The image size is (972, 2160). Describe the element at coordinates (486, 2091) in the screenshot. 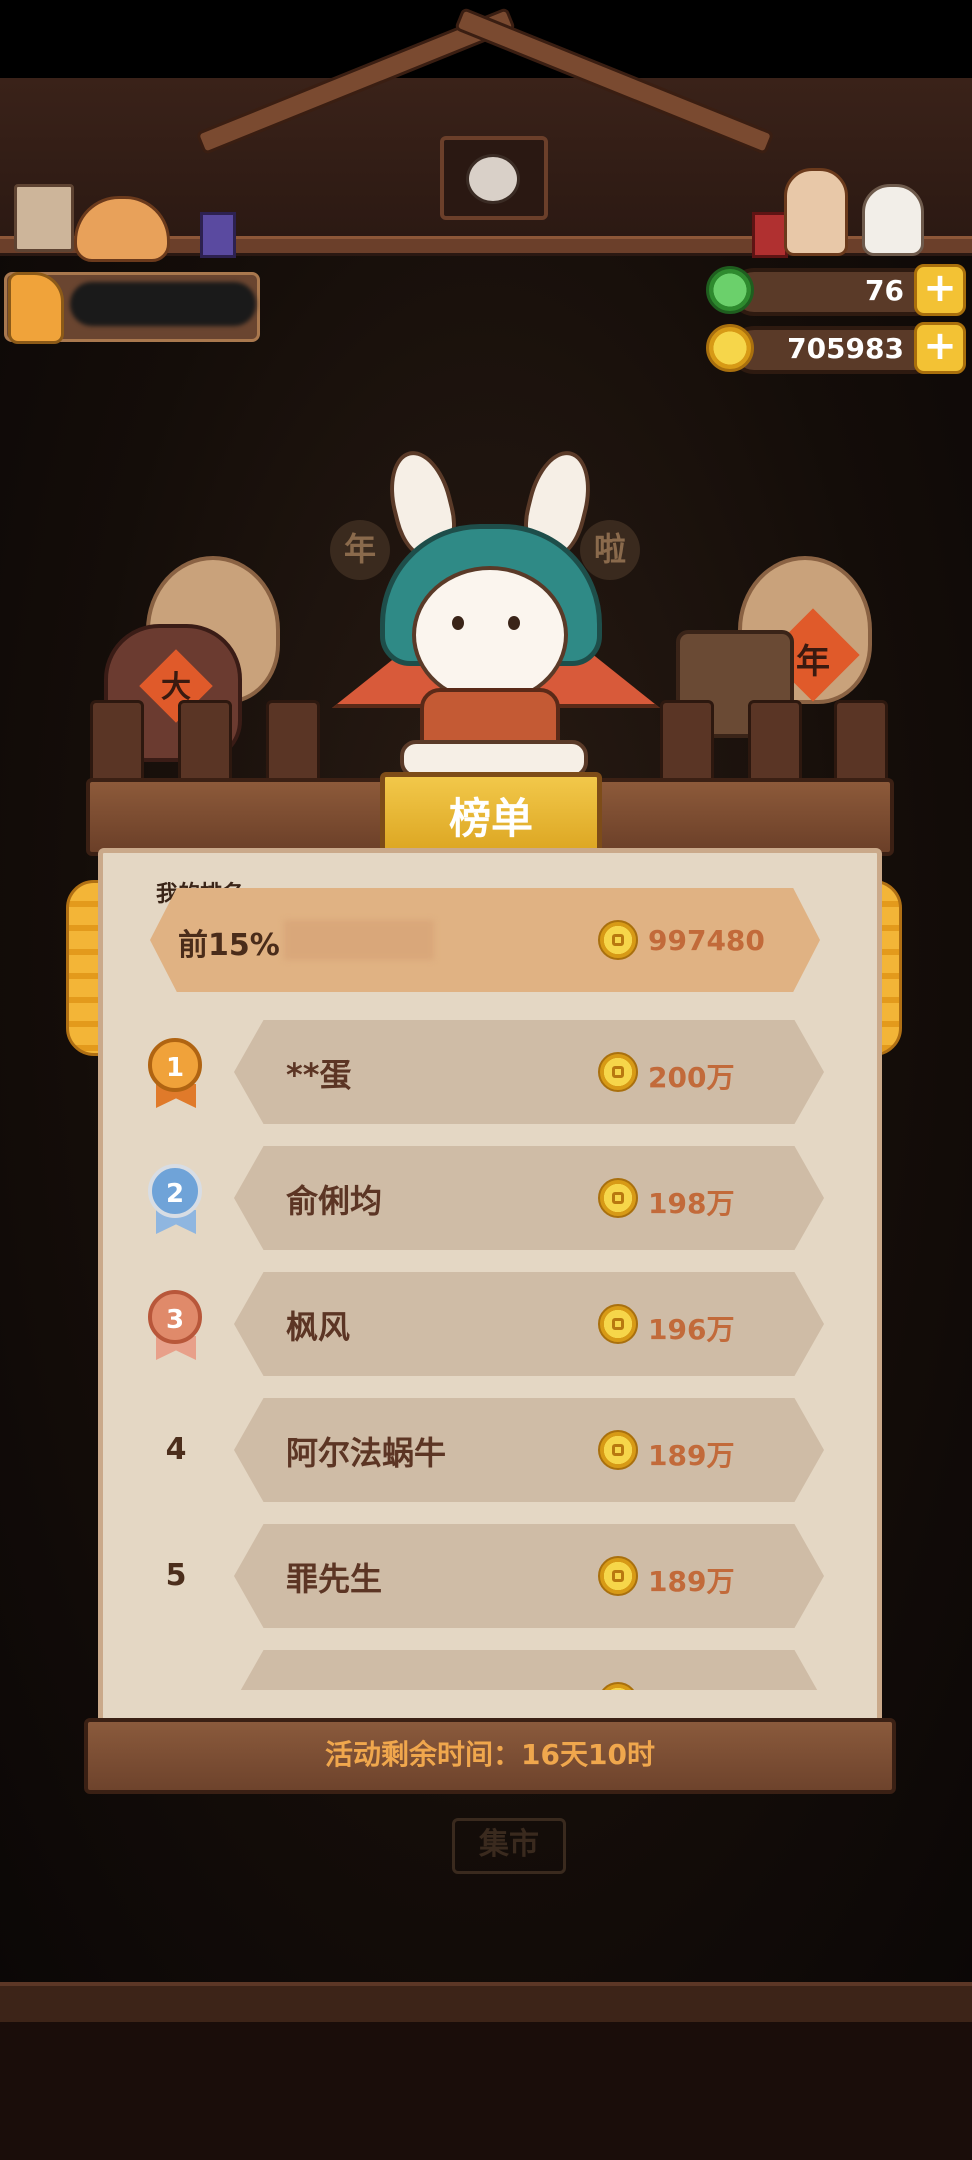

I see `bottom-area` at that location.